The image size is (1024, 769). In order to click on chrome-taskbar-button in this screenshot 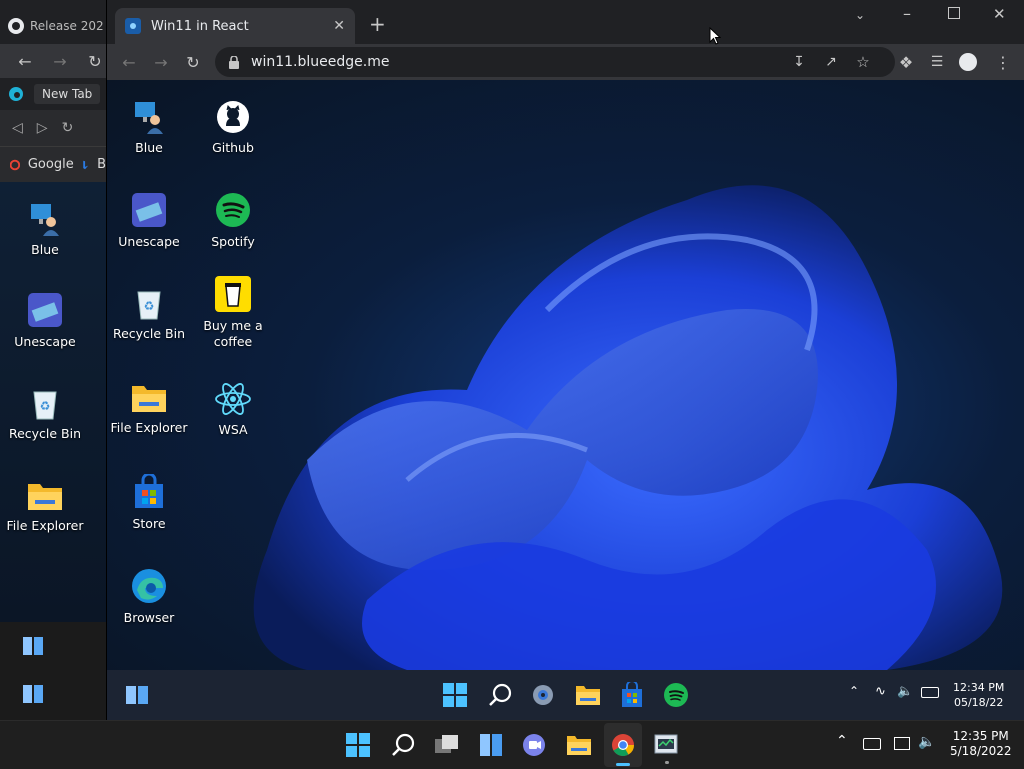, I will do `click(623, 745)`.